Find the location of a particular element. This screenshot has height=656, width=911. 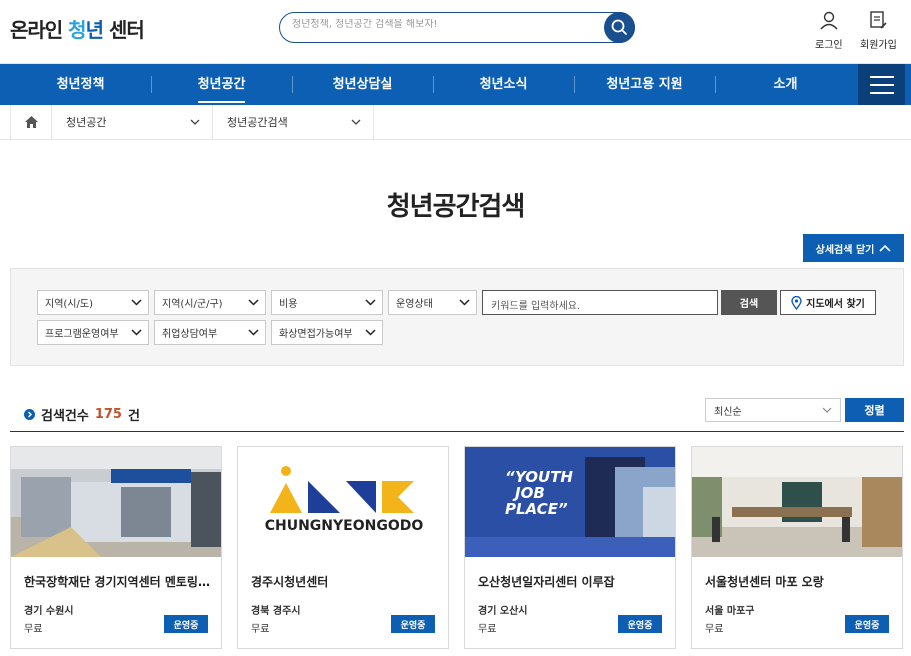

home-icon is located at coordinates (31, 122).